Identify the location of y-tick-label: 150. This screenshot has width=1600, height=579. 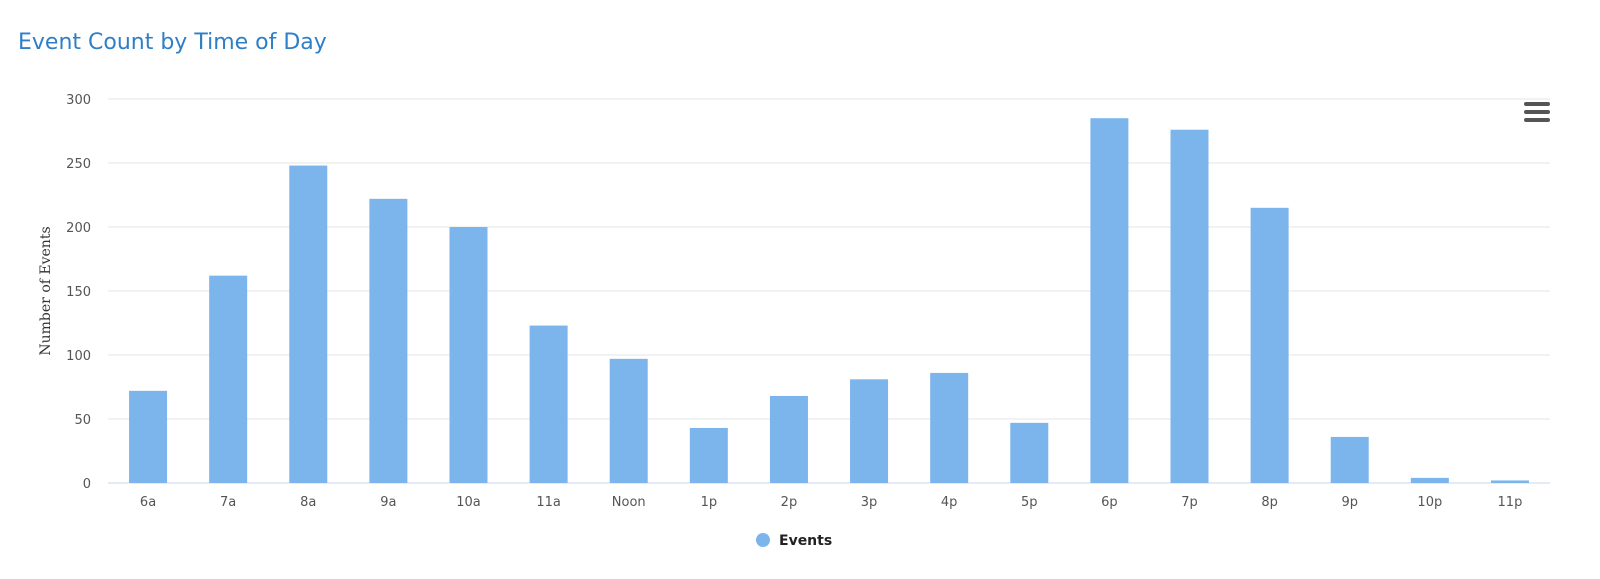
(78, 292).